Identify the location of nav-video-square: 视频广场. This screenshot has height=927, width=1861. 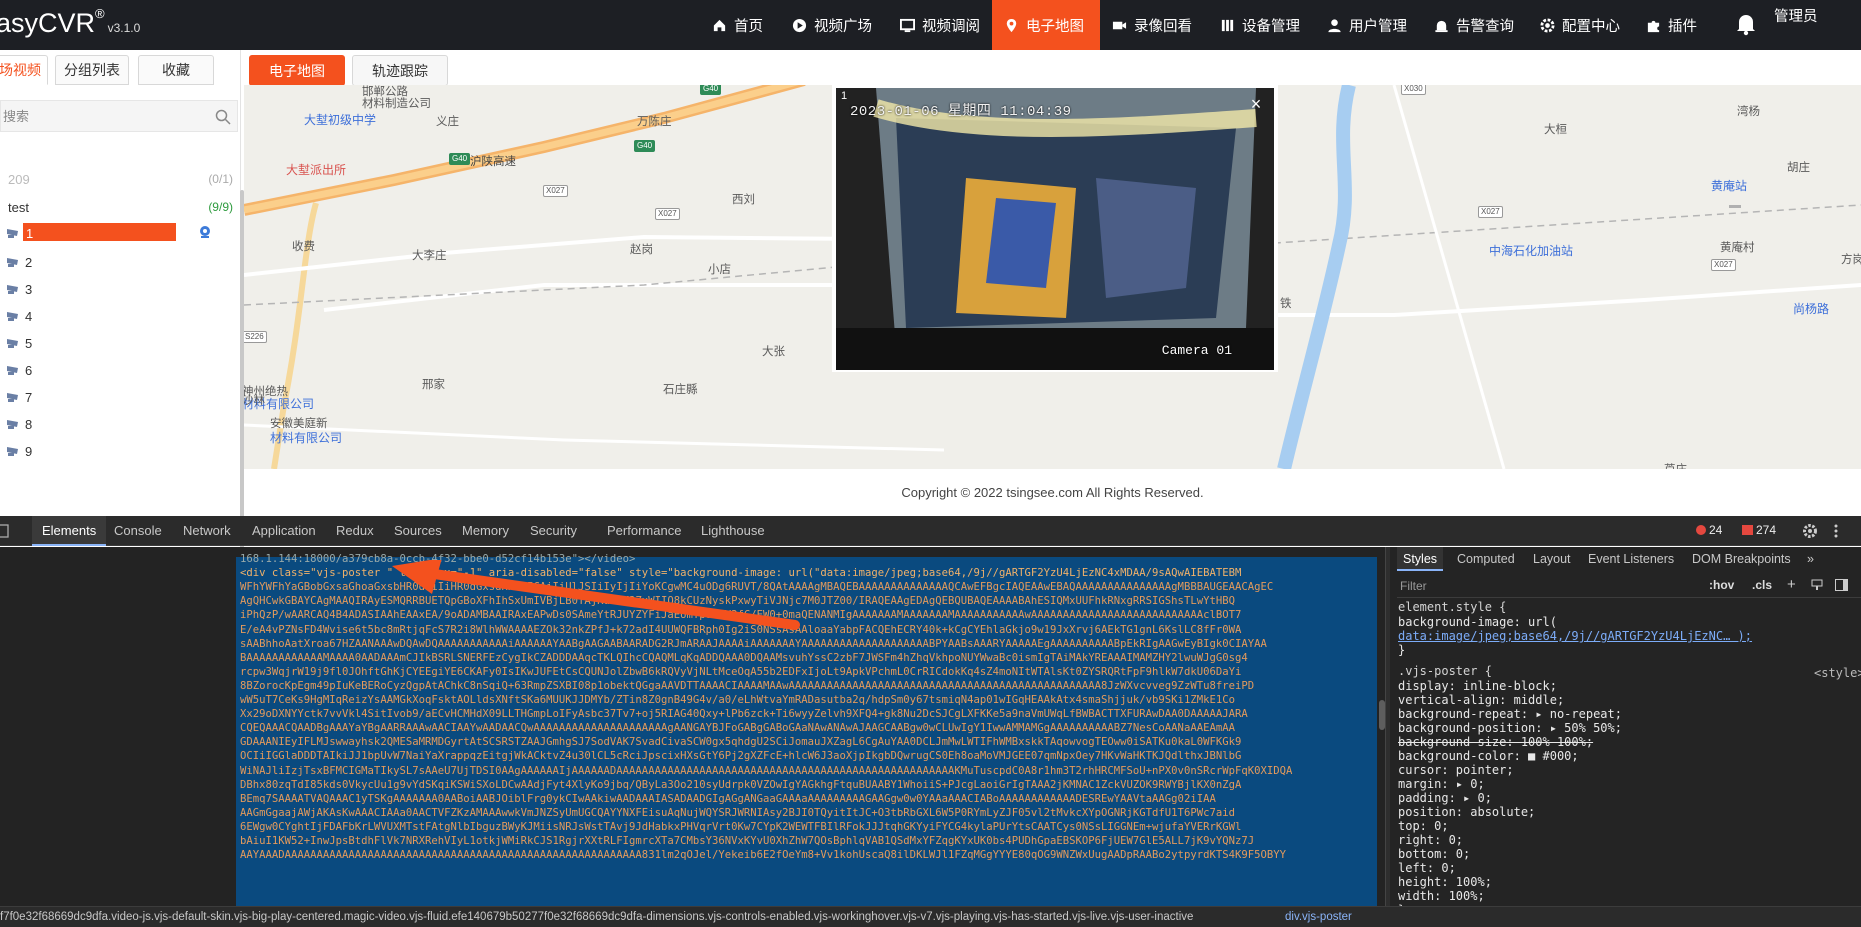
(832, 25).